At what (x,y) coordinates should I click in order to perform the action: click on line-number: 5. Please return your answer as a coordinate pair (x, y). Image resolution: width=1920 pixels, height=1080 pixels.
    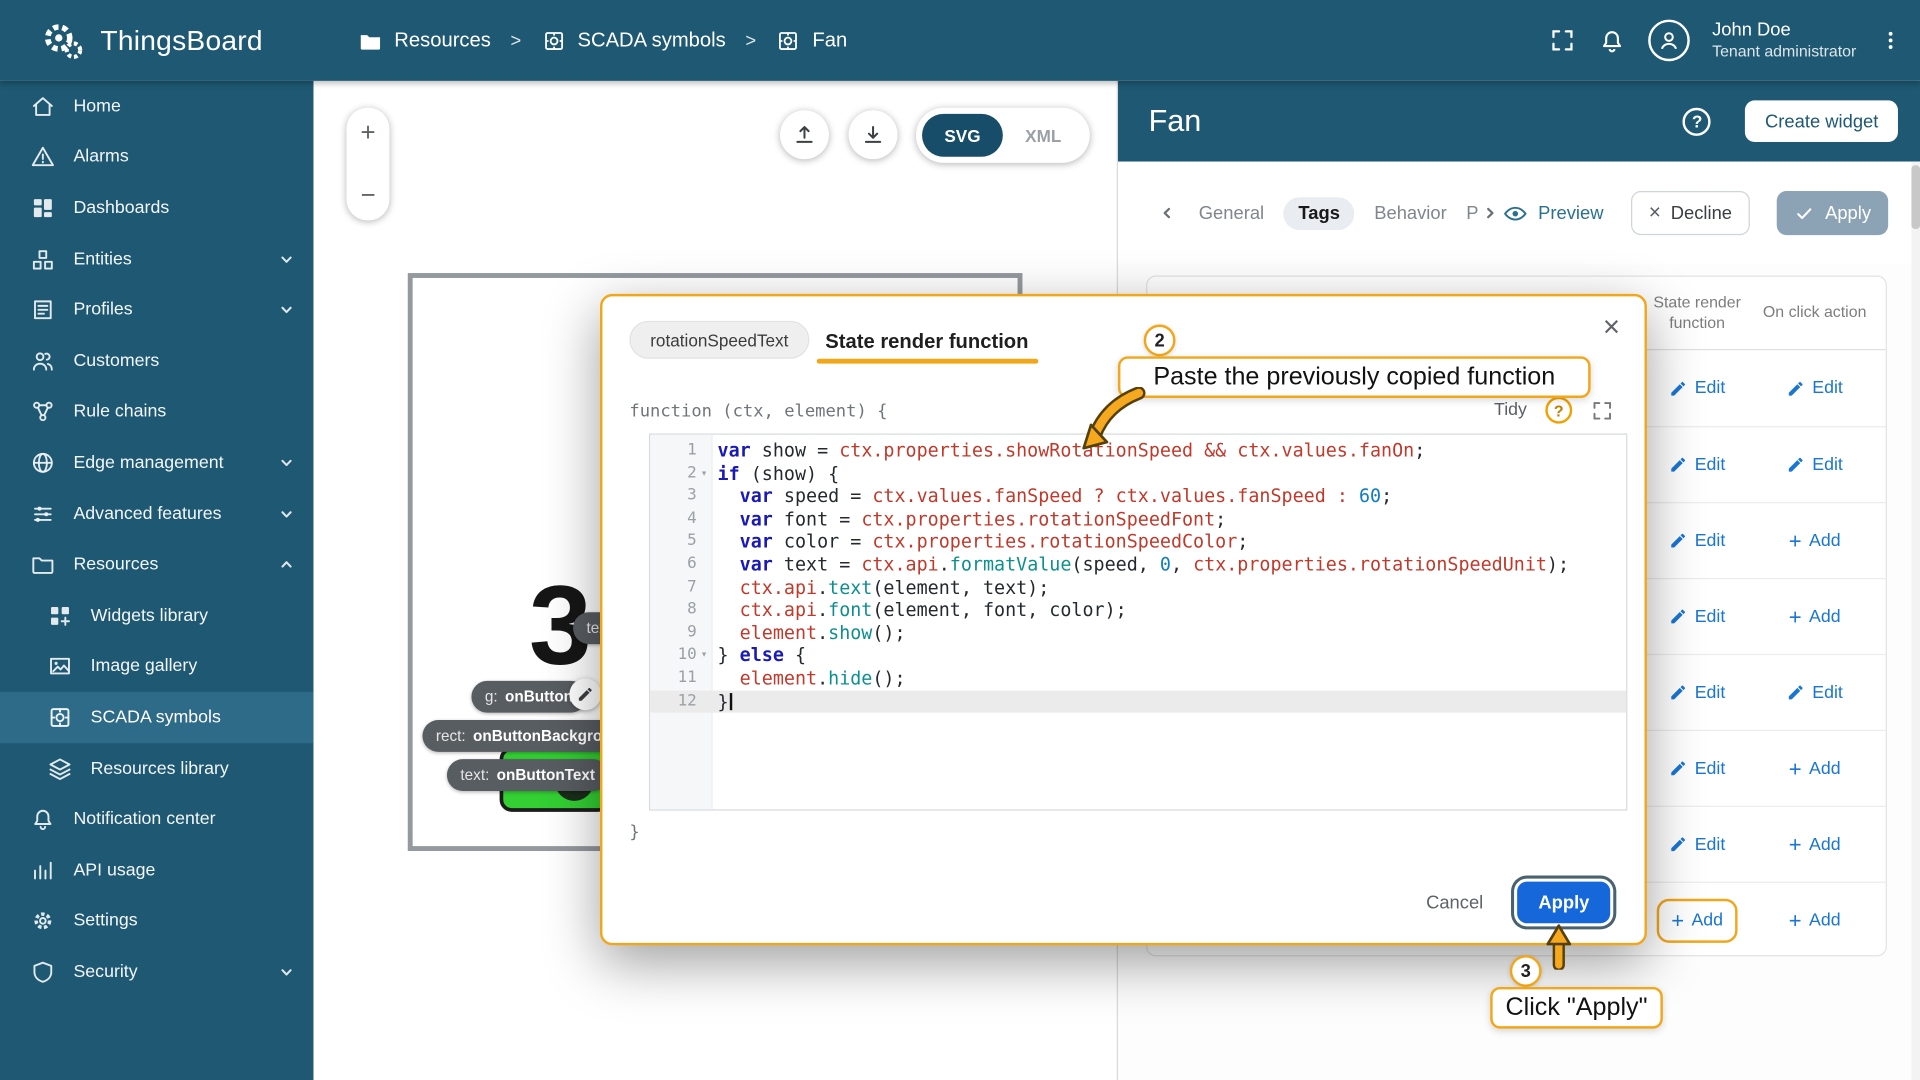
    Looking at the image, I should click on (692, 541).